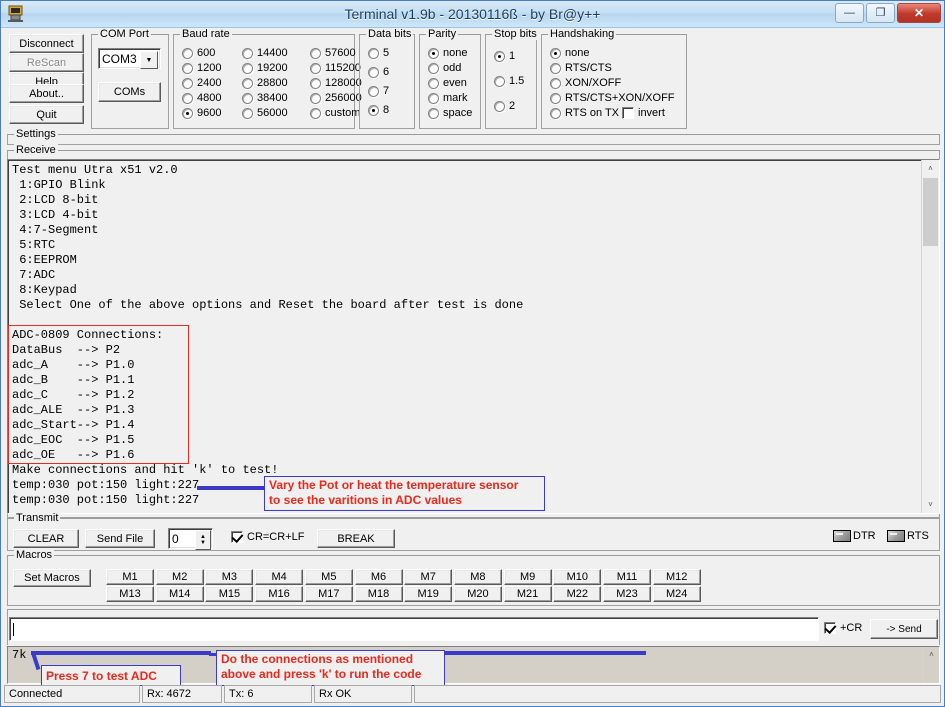  What do you see at coordinates (46, 93) in the screenshot?
I see `about-button: About..` at bounding box center [46, 93].